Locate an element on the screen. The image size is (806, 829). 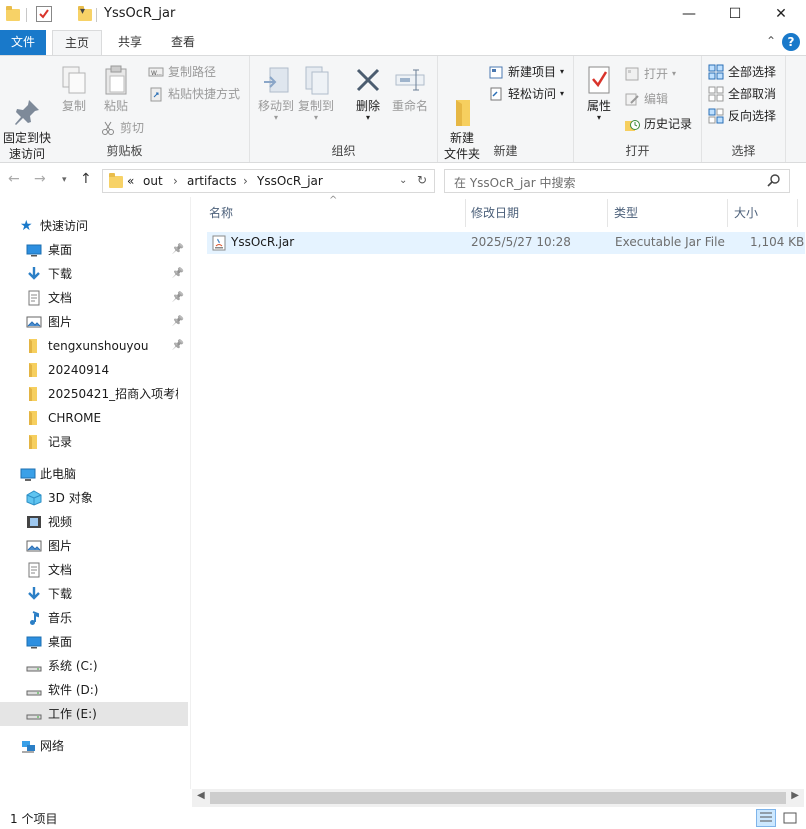
ribbon-tabs: 文件 主页 共享 查看 ⌃ ? is located at coordinates (403, 42).